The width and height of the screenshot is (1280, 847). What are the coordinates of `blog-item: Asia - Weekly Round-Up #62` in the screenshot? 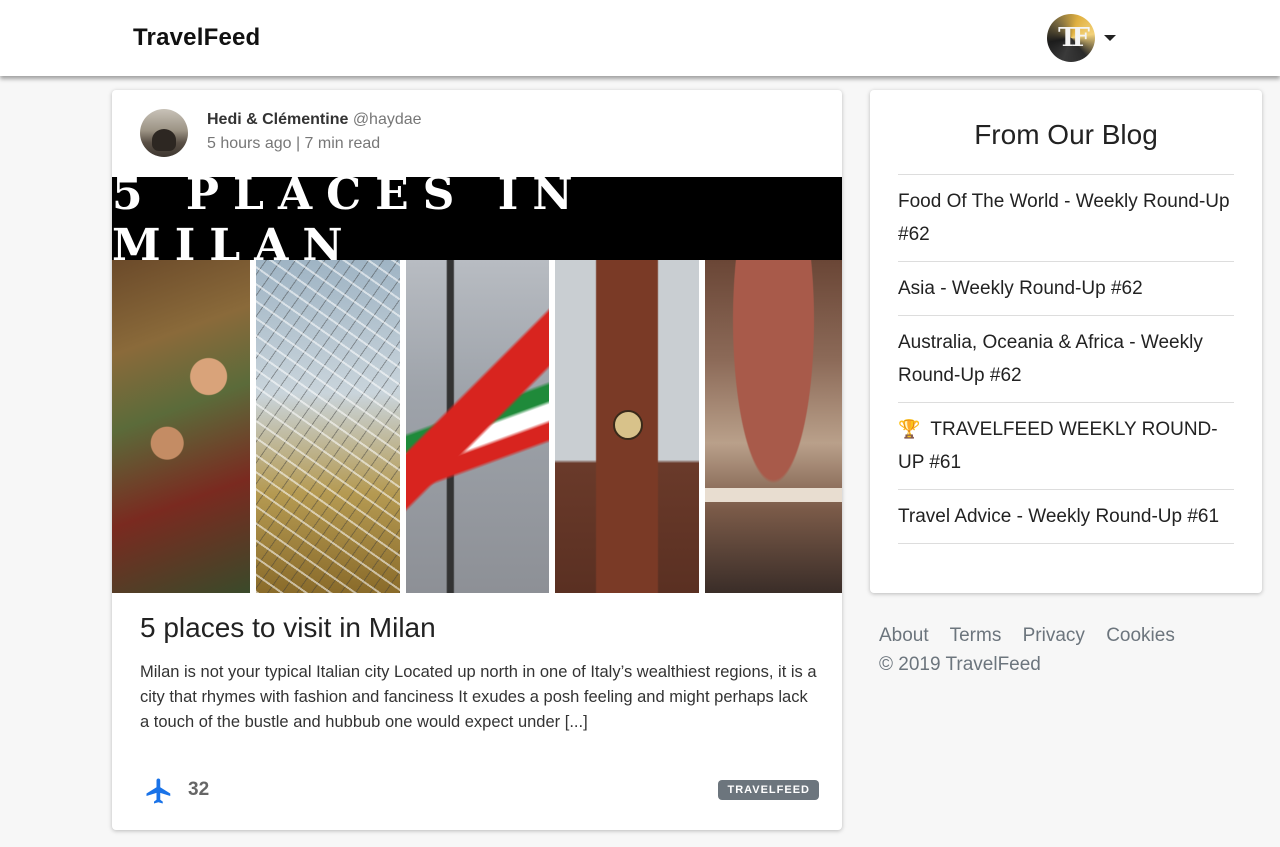 It's located at (1066, 289).